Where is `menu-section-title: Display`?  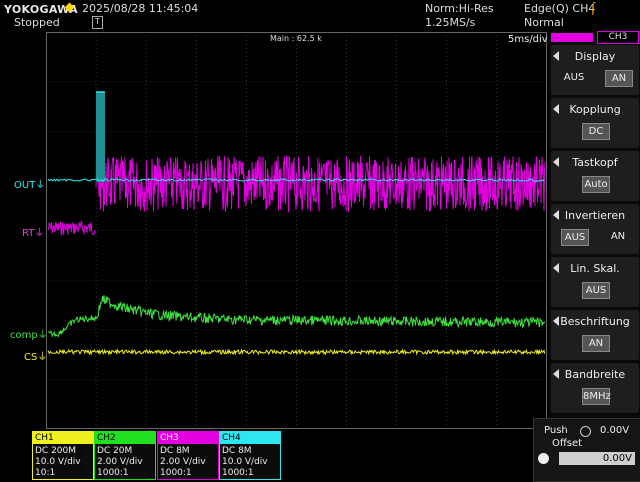 menu-section-title: Display is located at coordinates (595, 56).